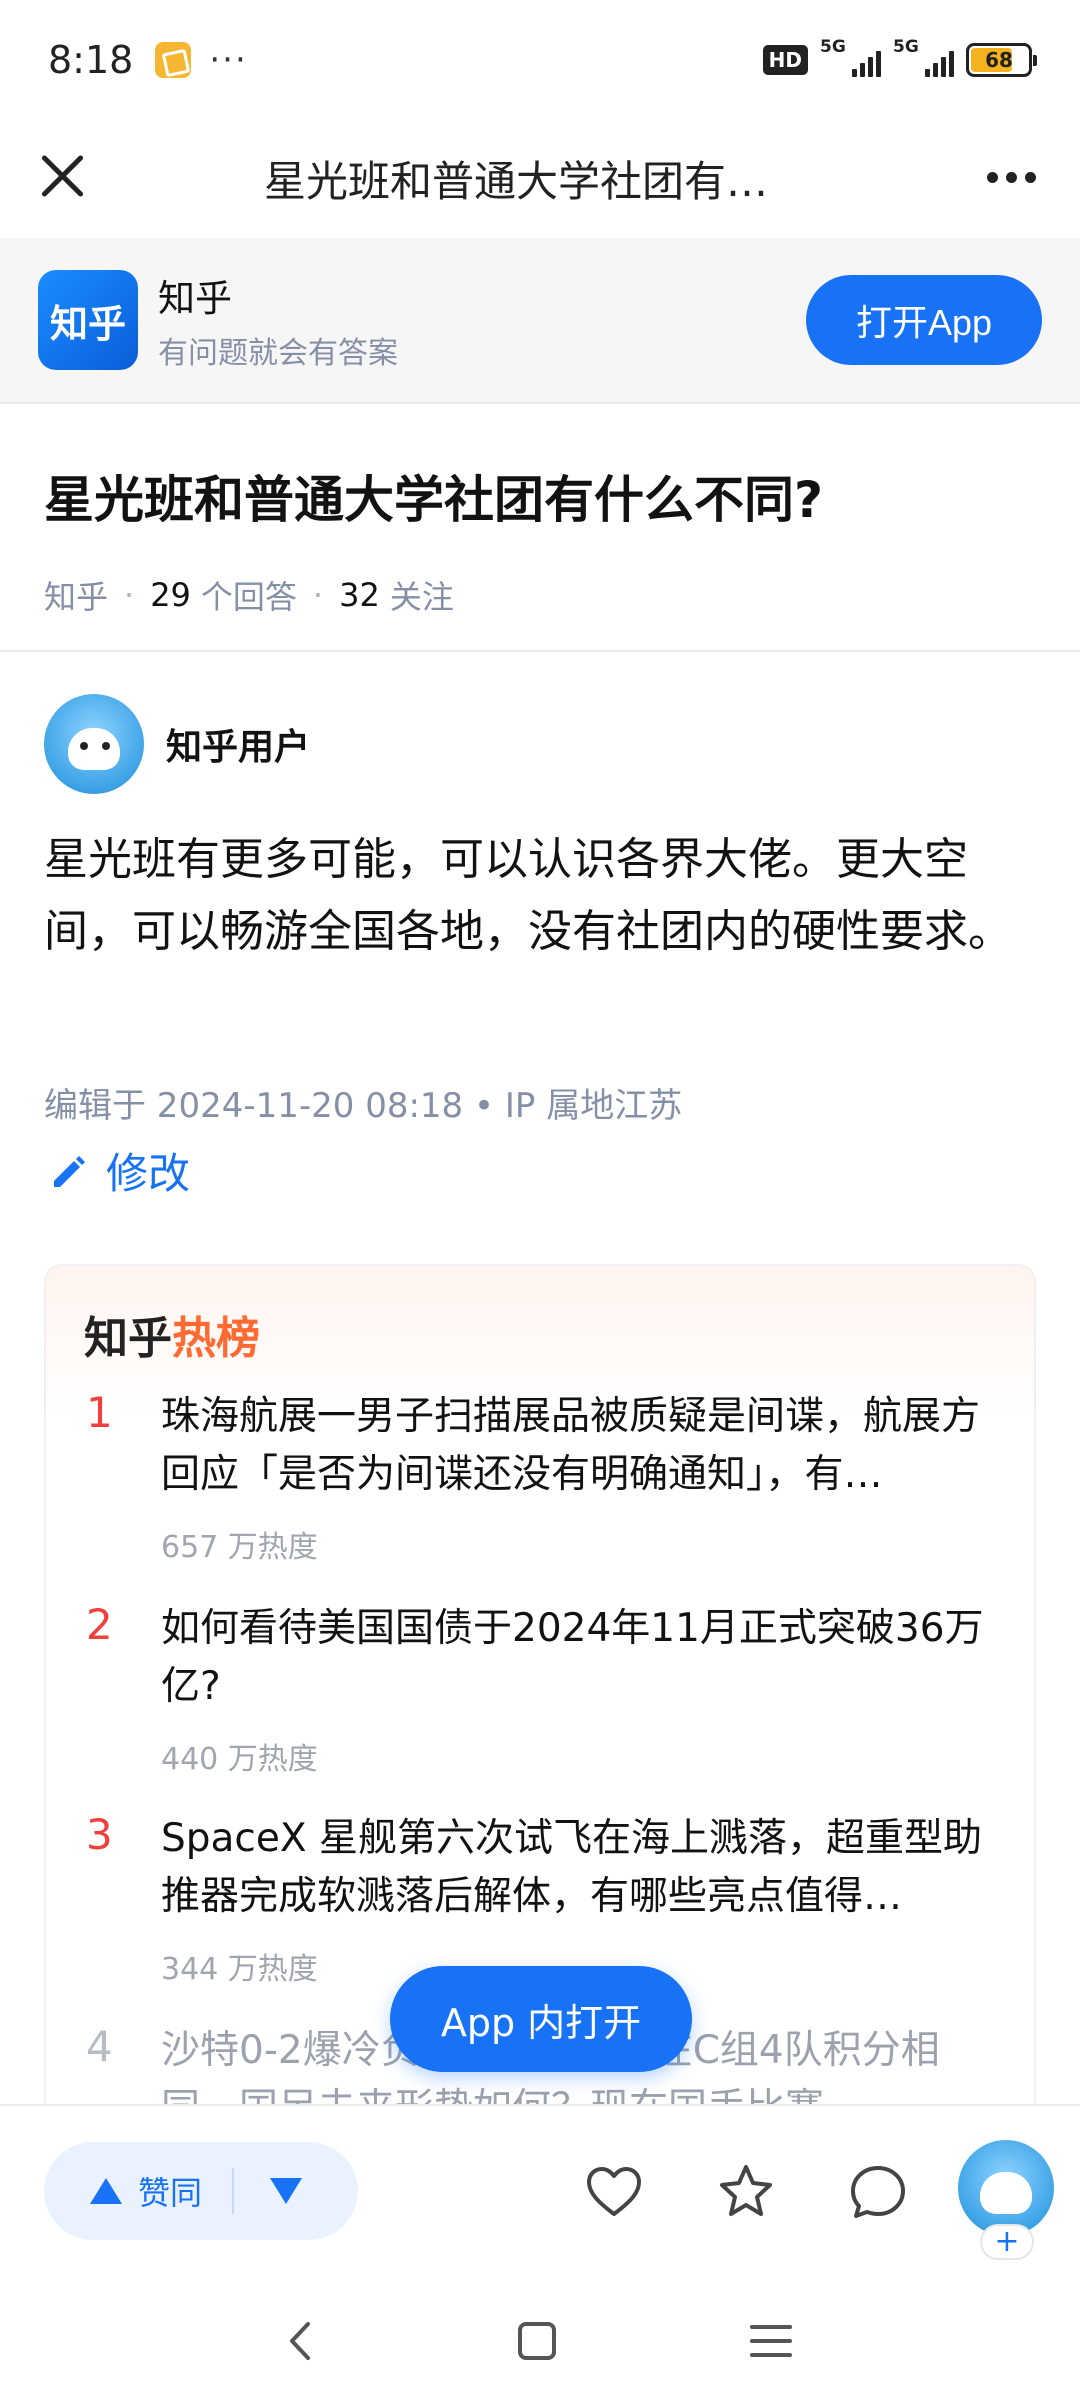 Image resolution: width=1080 pixels, height=2400 pixels. I want to click on system-navigation, so click(540, 2343).